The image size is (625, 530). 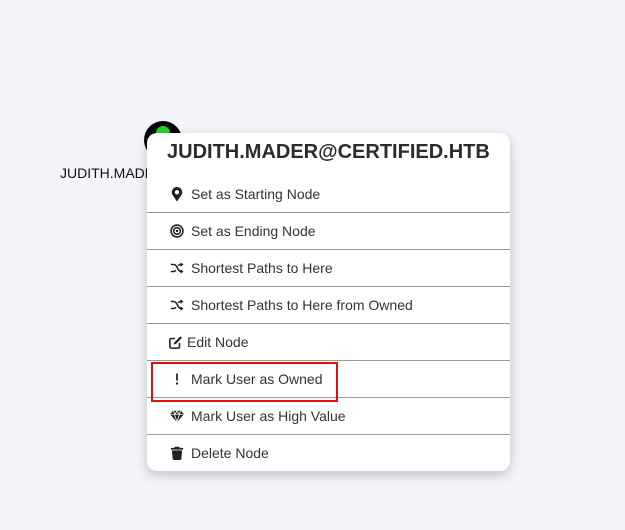 I want to click on trash-icon, so click(x=177, y=453).